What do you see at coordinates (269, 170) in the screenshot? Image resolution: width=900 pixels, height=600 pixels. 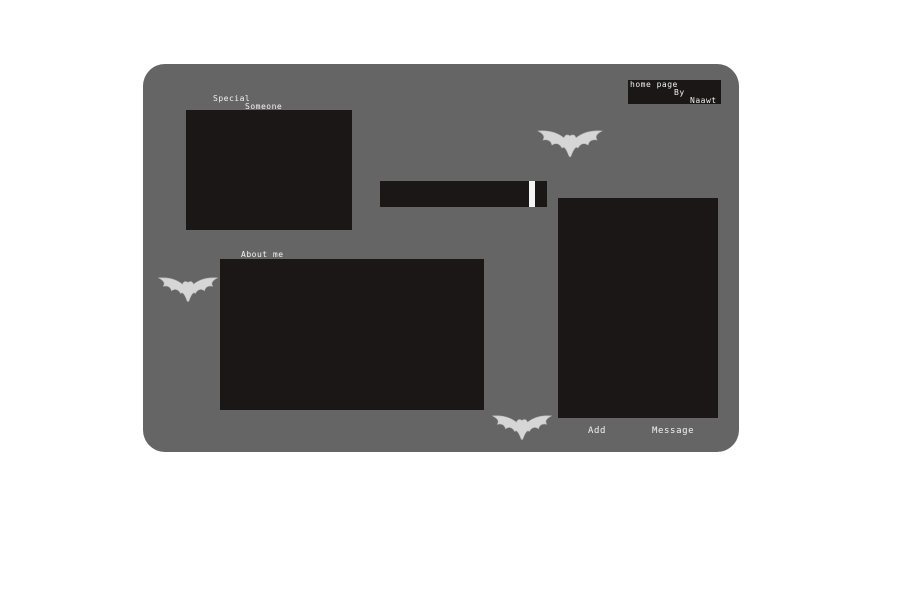 I see `special-someone-box` at bounding box center [269, 170].